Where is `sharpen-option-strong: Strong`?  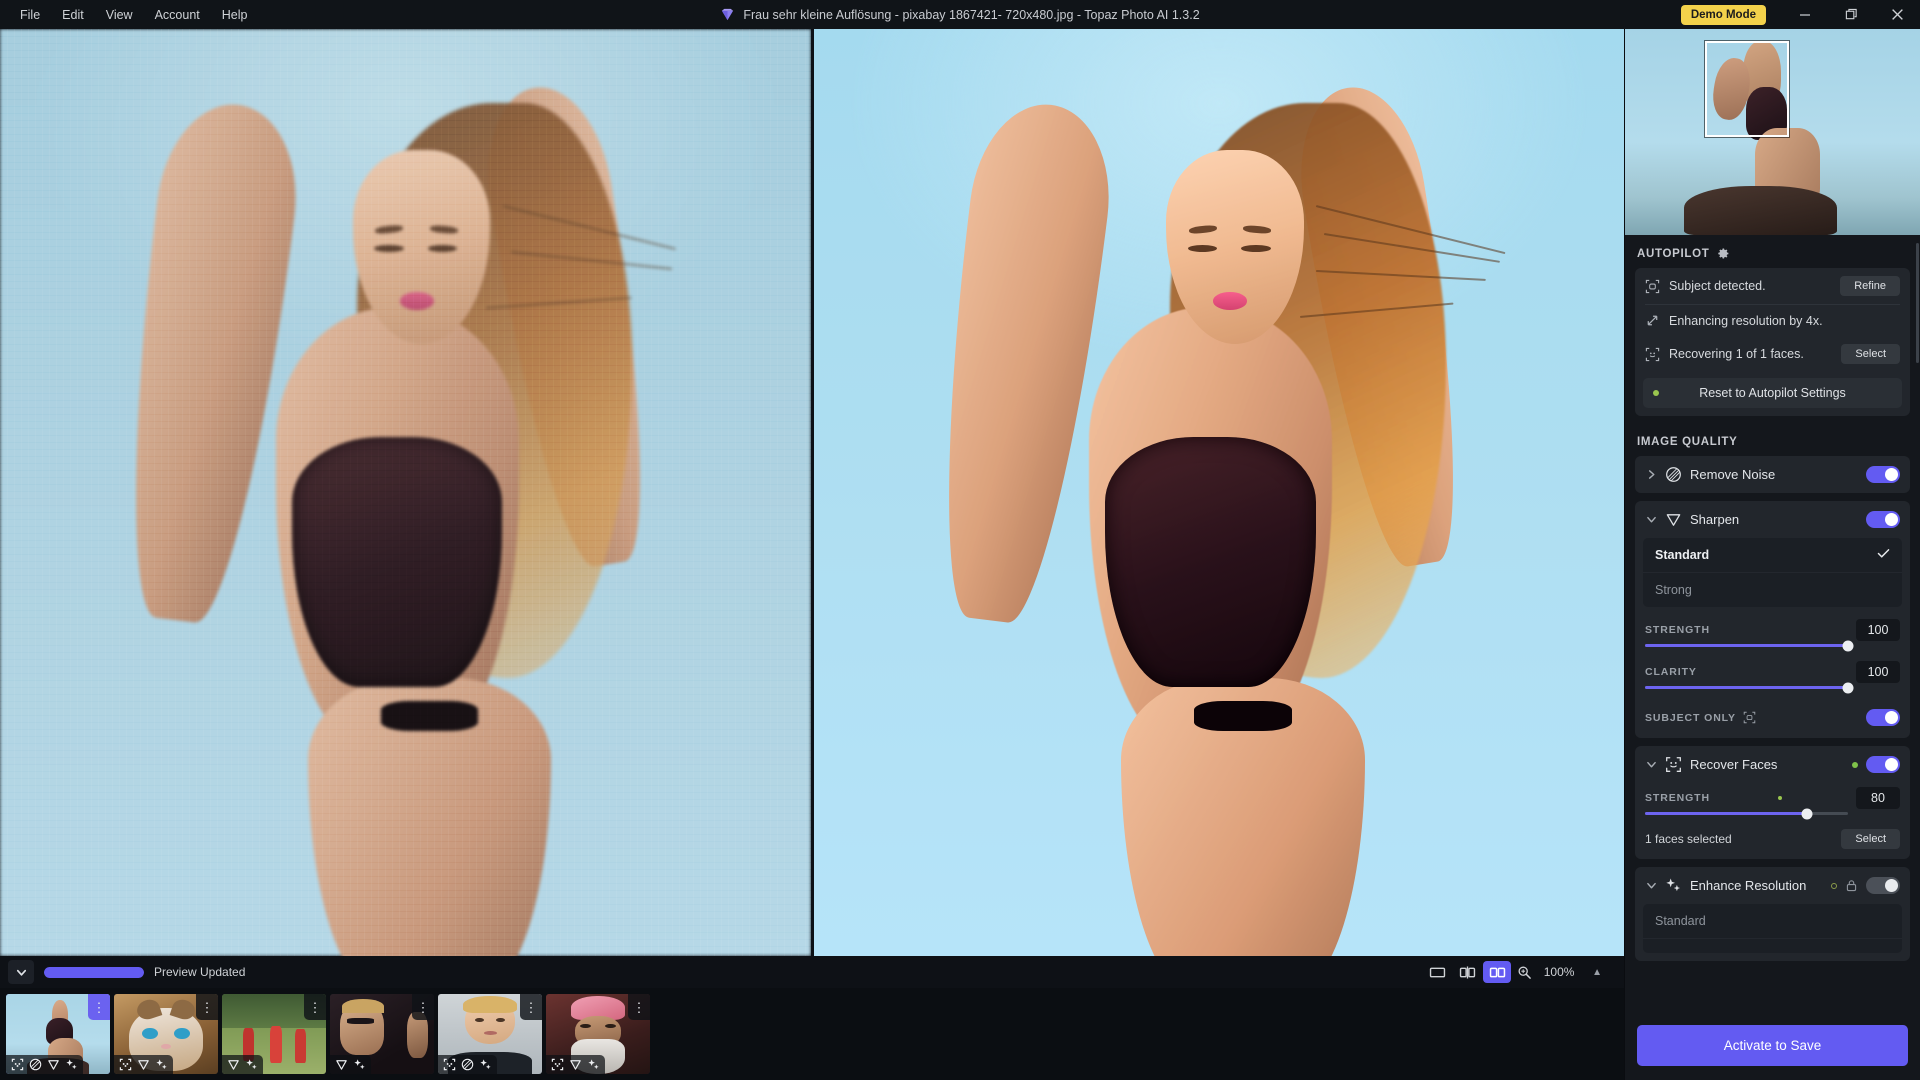
sharpen-option-strong: Strong is located at coordinates (1772, 590).